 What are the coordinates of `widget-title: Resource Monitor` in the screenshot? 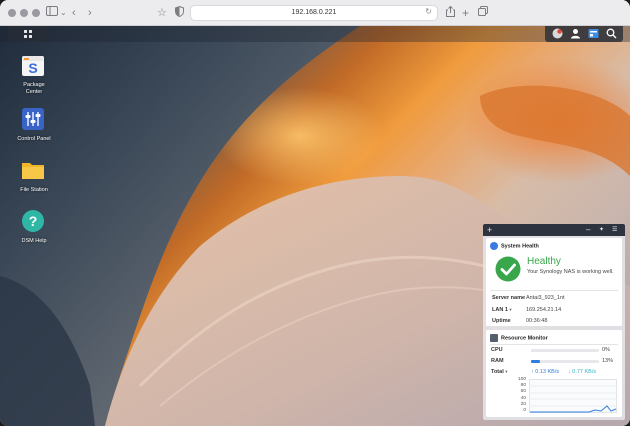 It's located at (524, 338).